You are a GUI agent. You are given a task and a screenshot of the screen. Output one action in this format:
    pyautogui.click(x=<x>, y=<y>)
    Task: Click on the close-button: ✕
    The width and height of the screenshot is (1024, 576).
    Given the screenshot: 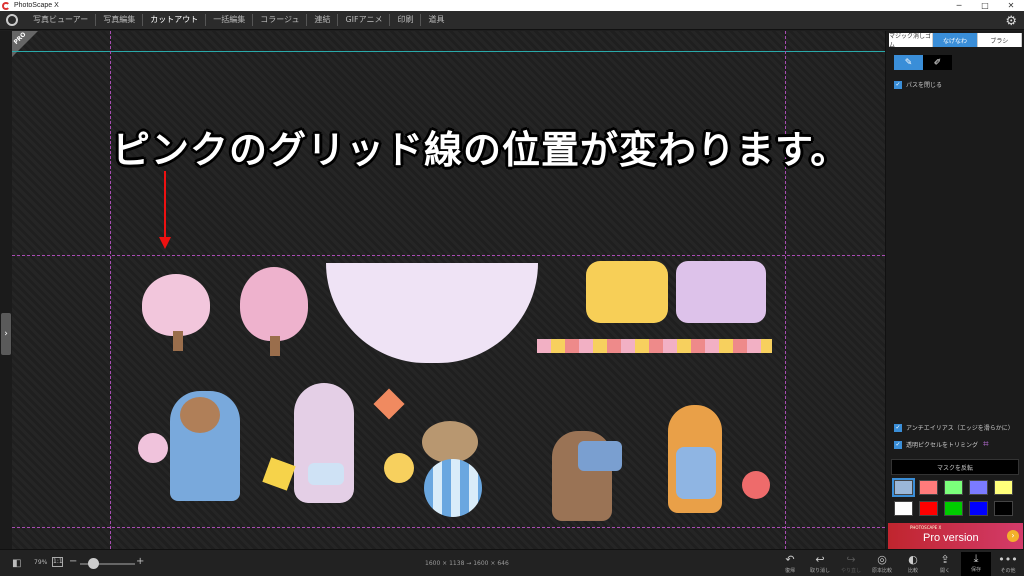 What is the action you would take?
    pyautogui.click(x=1011, y=5)
    